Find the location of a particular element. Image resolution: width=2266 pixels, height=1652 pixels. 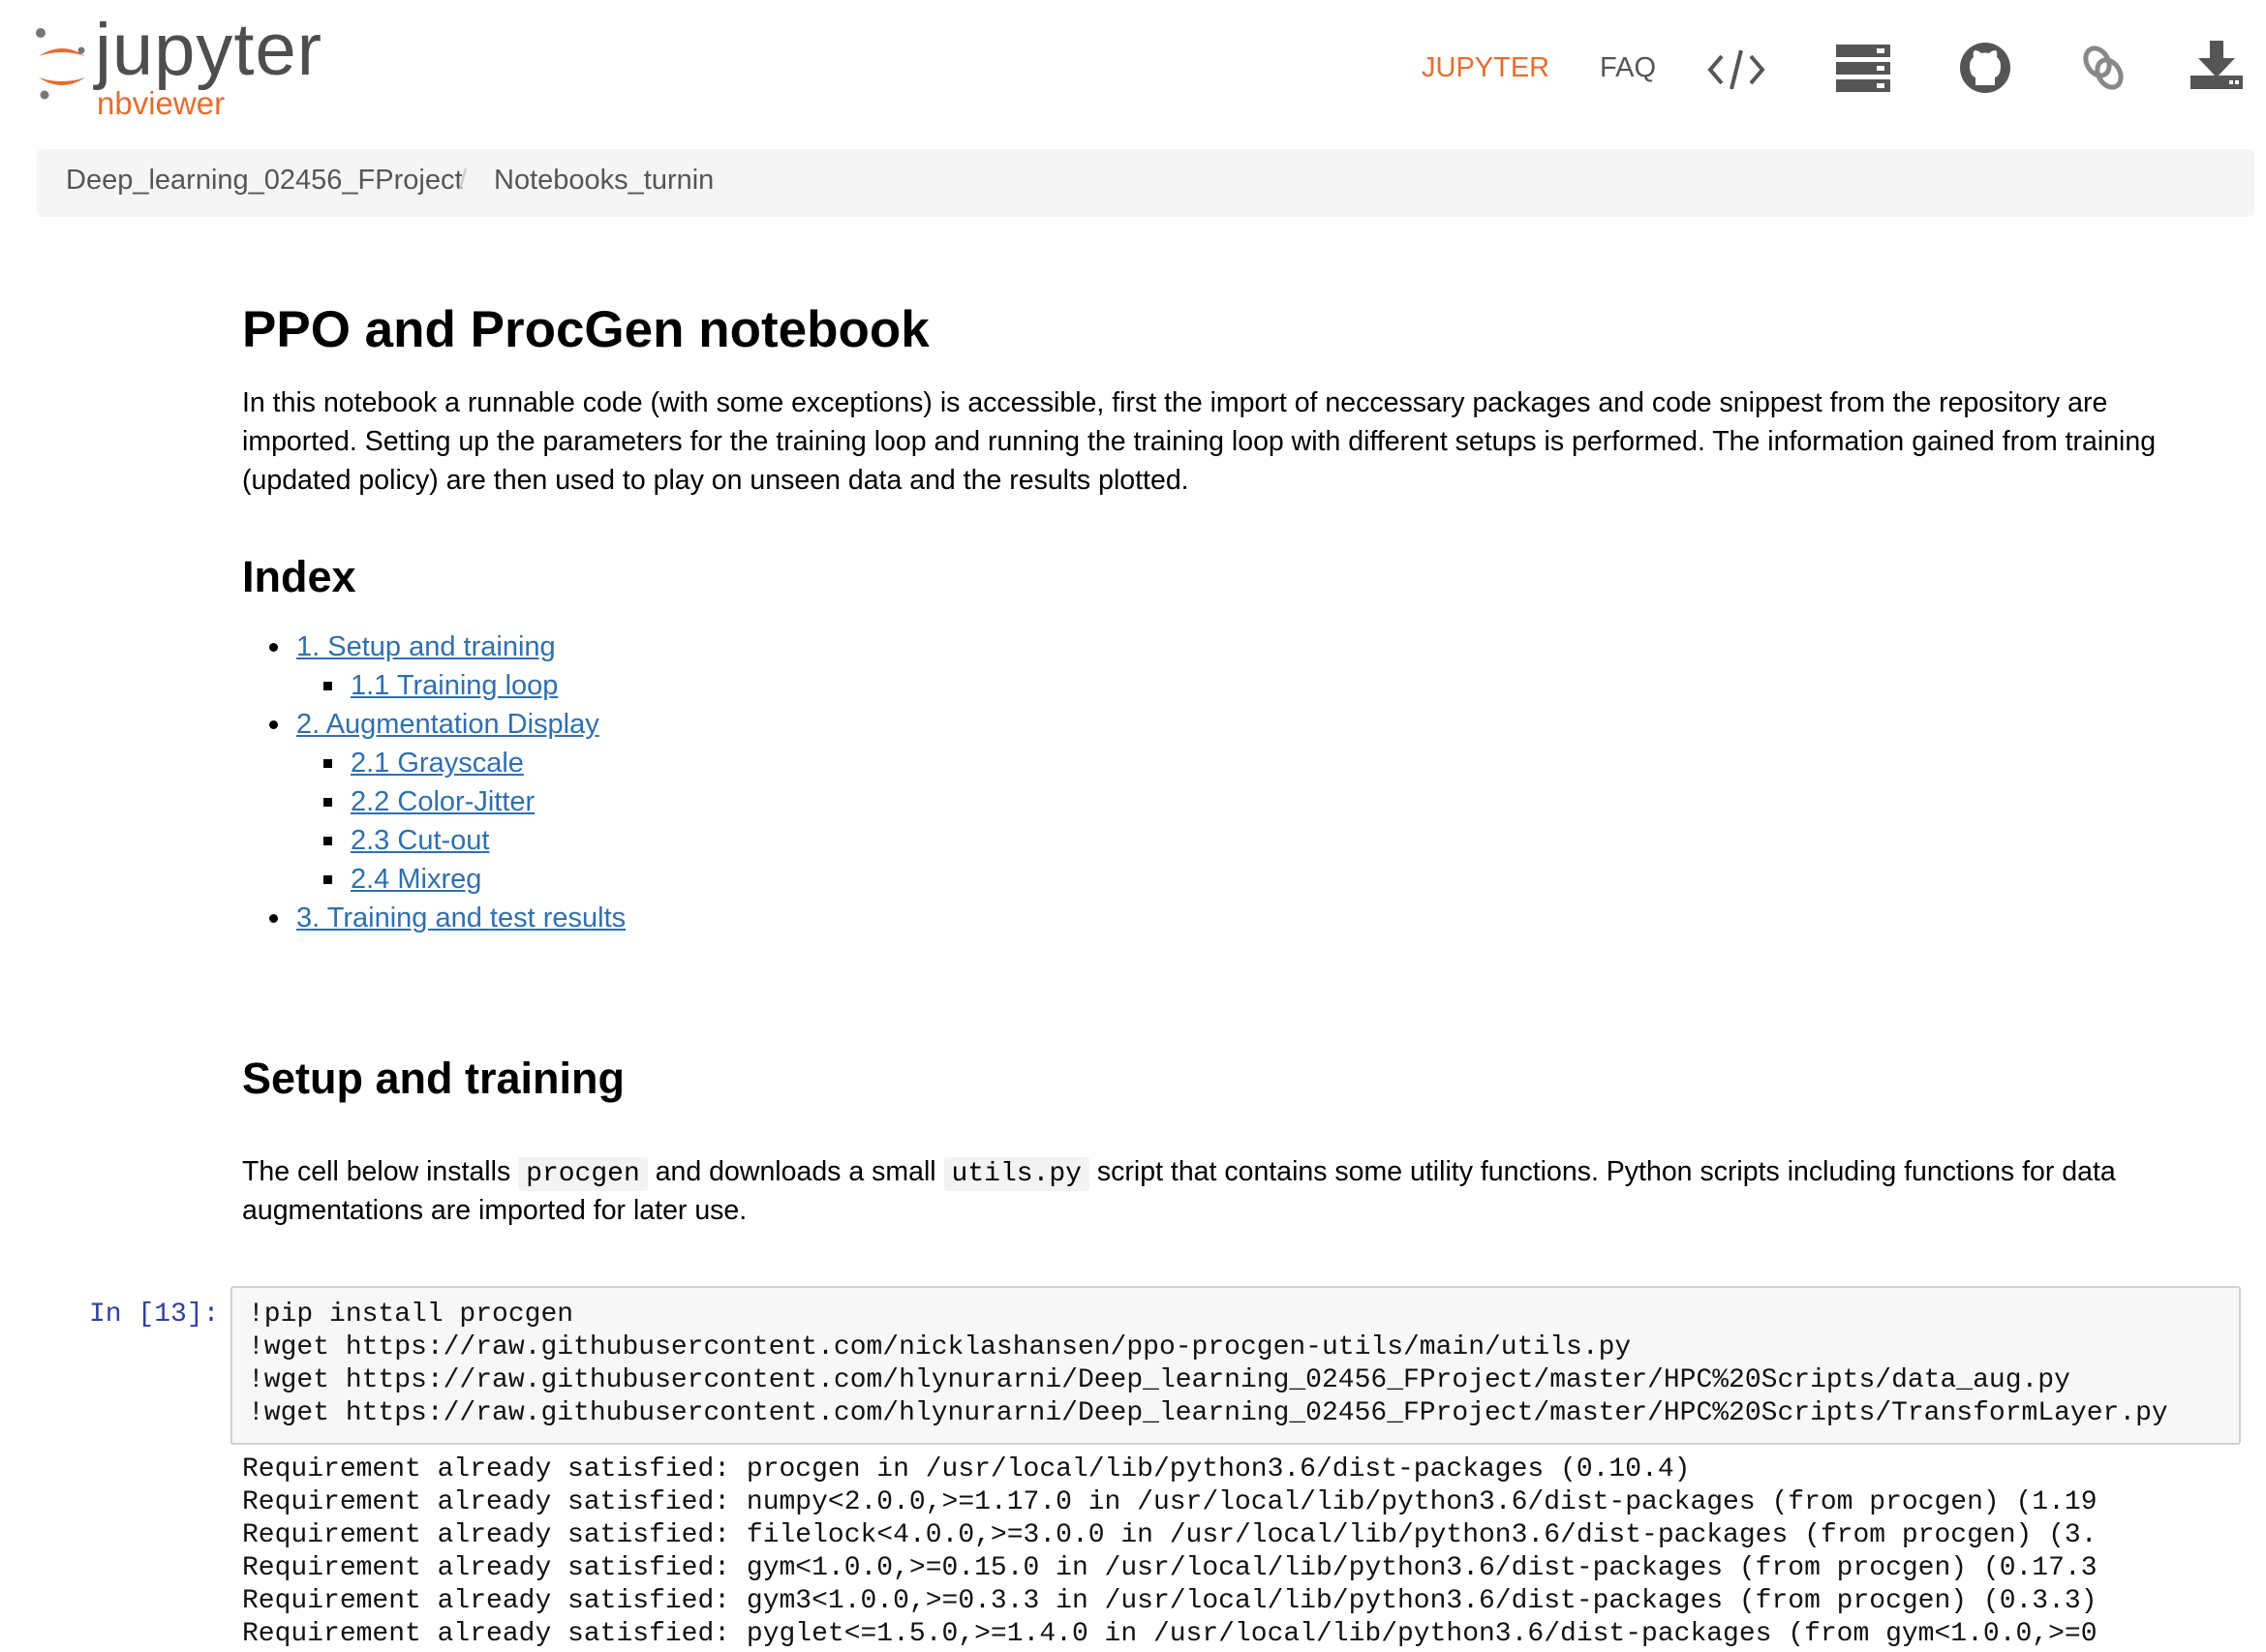

setup-text-b: and downloads a small is located at coordinates (795, 1171).